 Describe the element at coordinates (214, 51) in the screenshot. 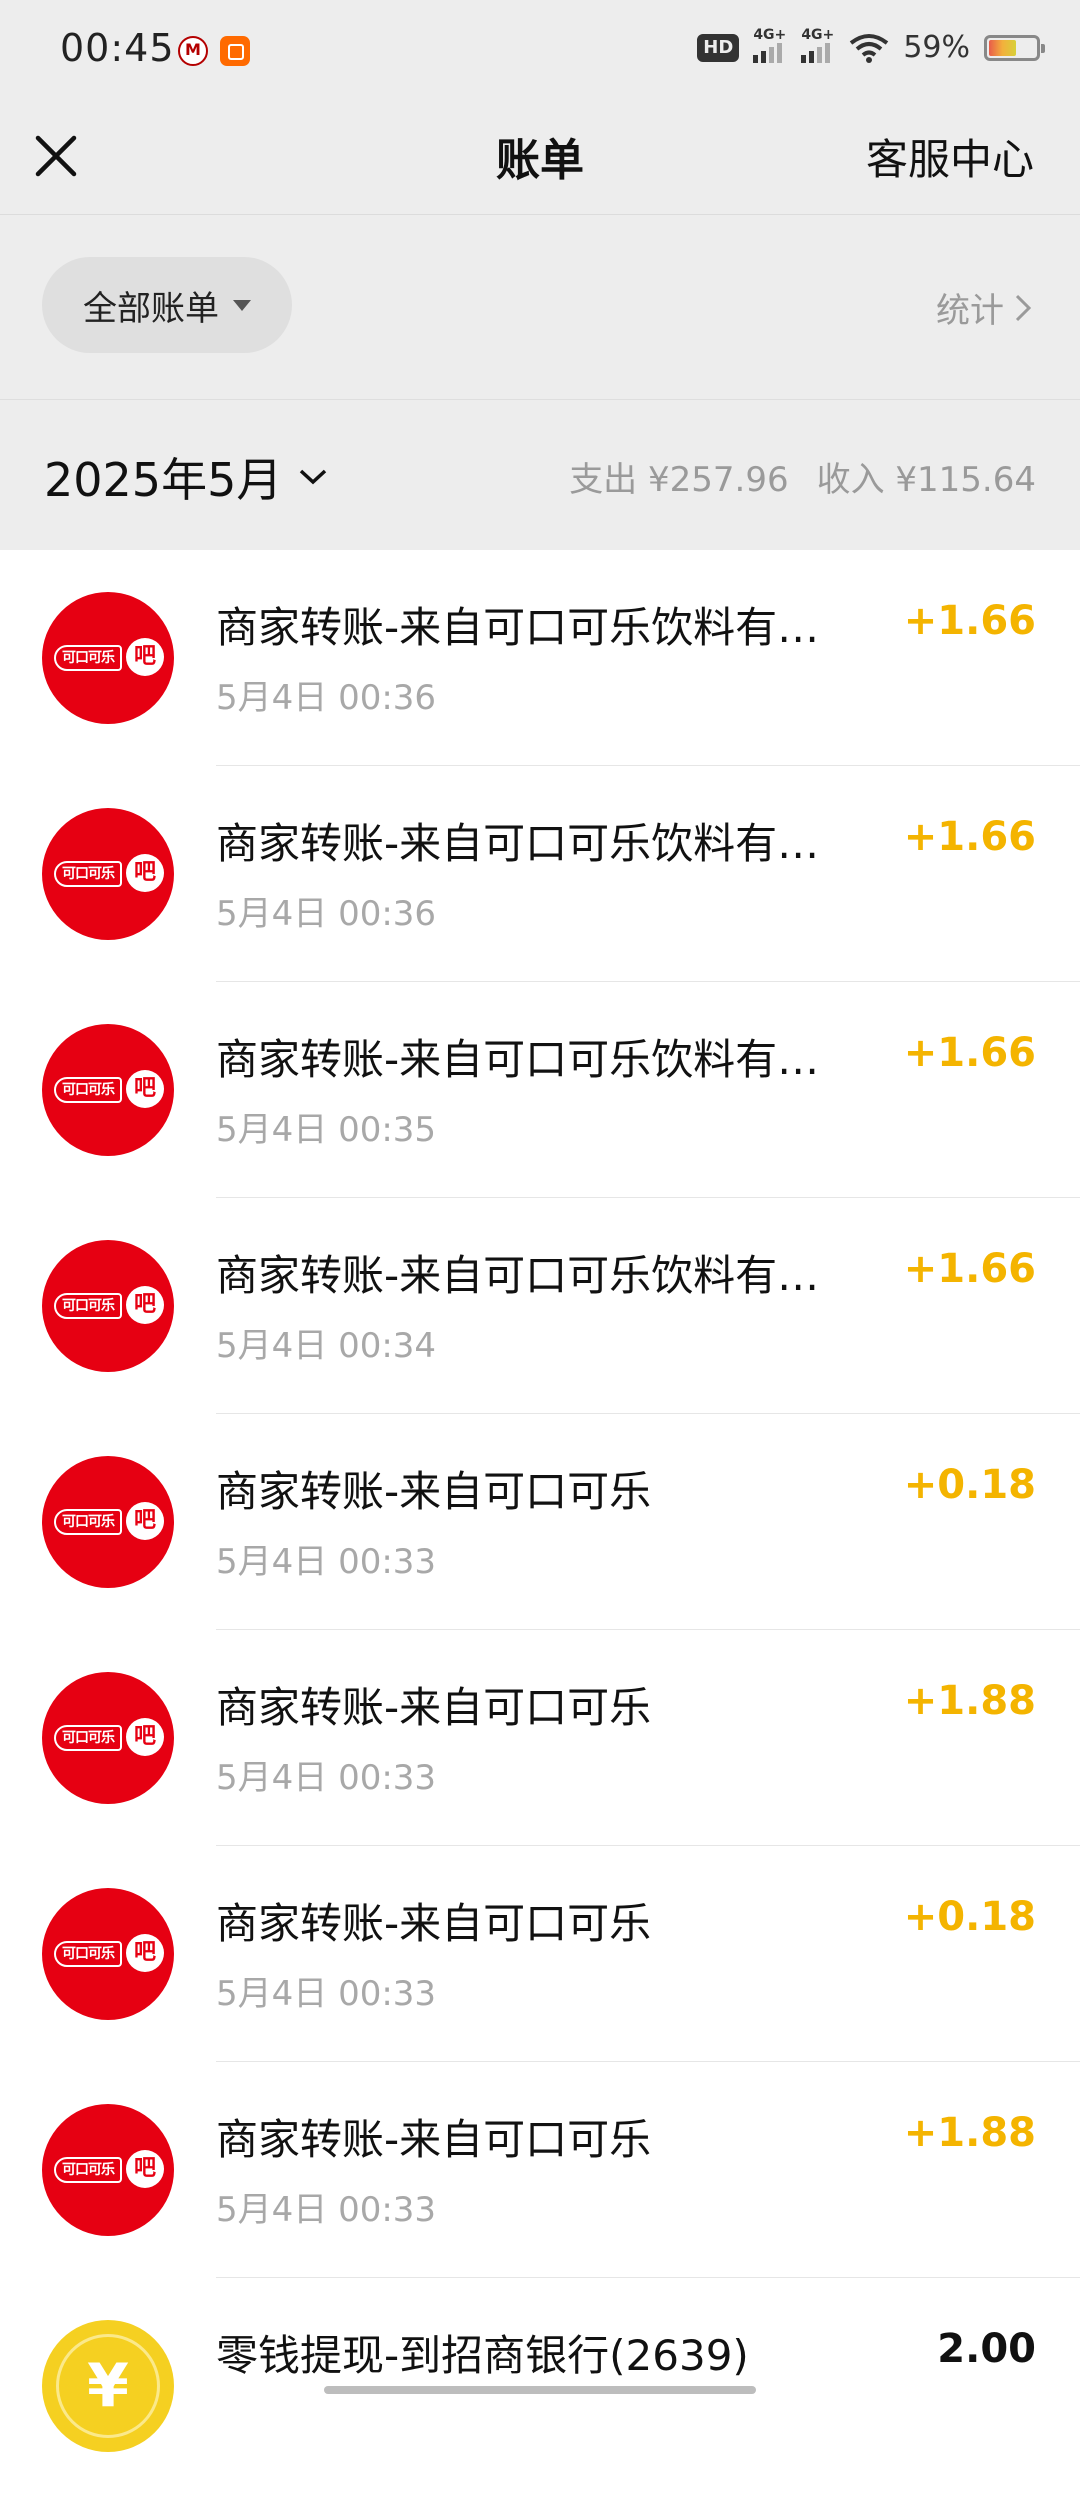

I see `notification-icons` at that location.